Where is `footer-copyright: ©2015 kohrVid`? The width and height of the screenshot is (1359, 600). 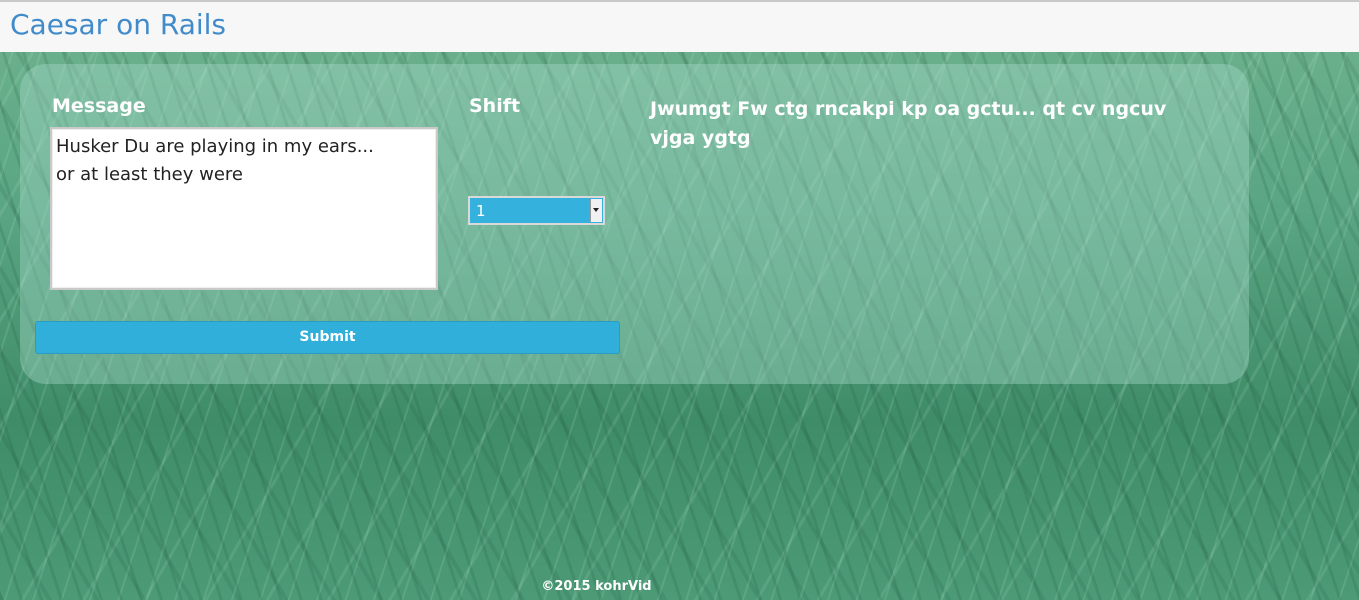
footer-copyright: ©2015 kohrVid is located at coordinates (596, 586).